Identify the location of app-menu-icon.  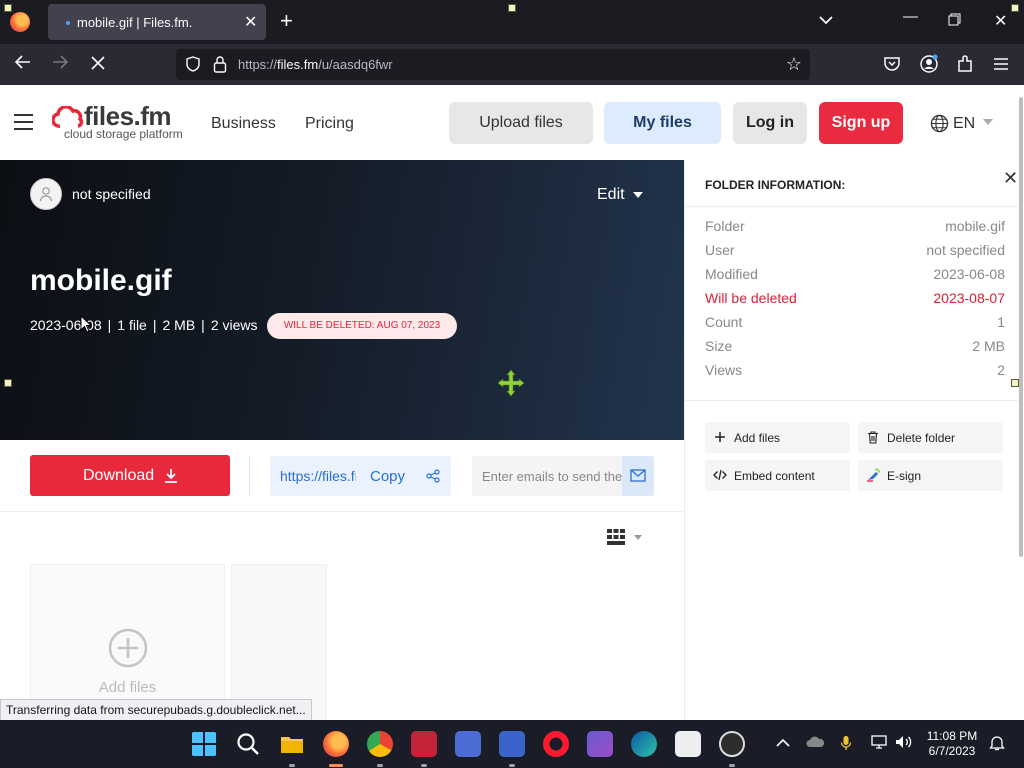
(1001, 64).